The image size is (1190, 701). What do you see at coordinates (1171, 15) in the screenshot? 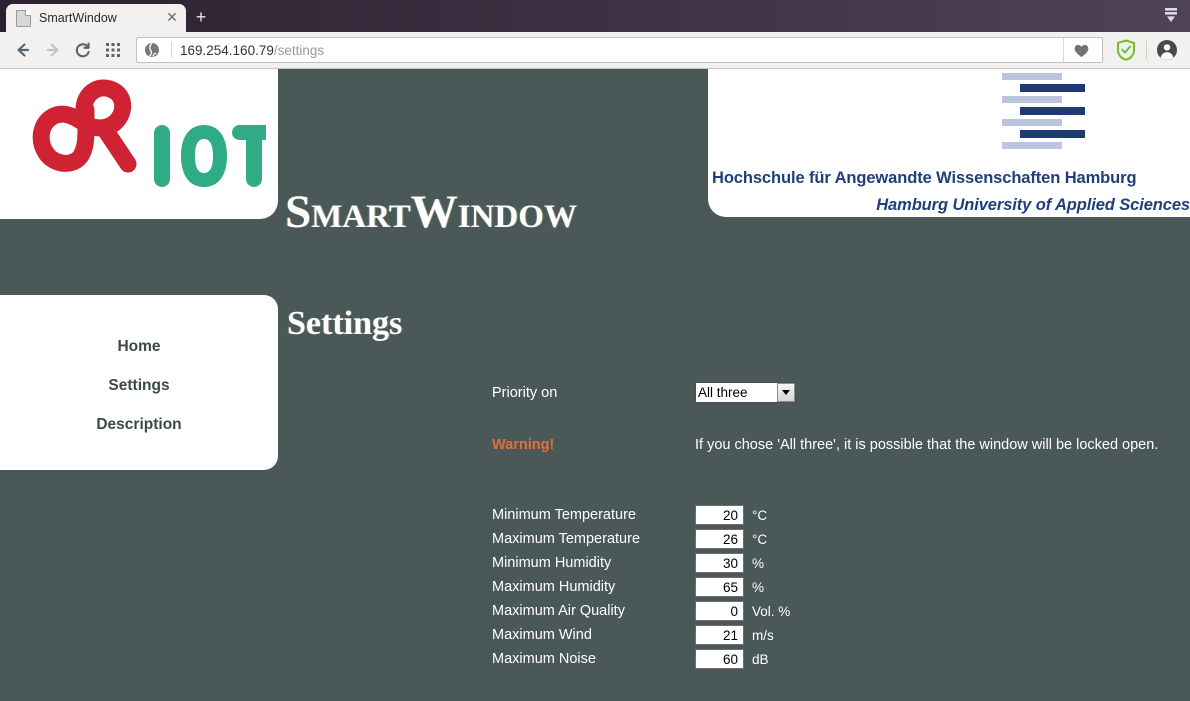
I see `tab-list-dropdown-icon` at bounding box center [1171, 15].